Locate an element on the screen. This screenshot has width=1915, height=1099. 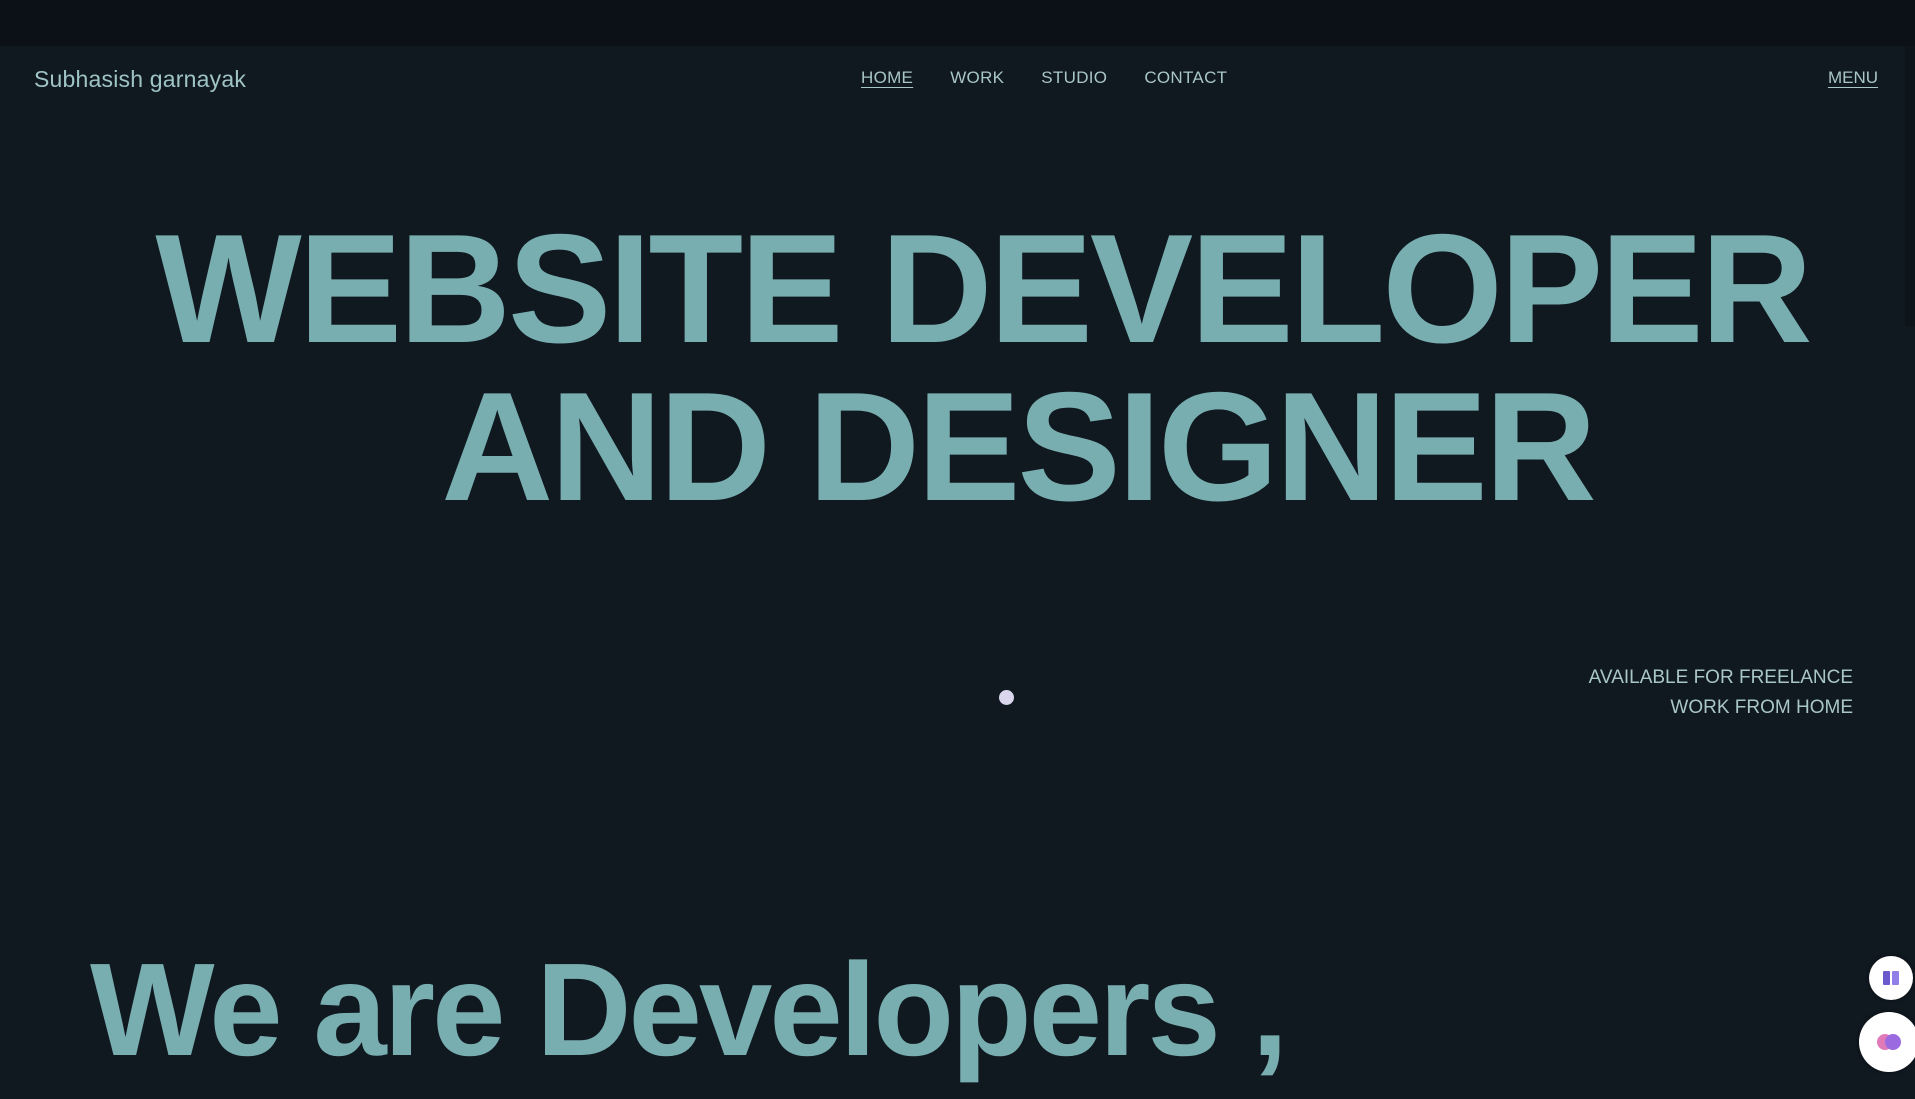
assistant-button is located at coordinates (1887, 1042).